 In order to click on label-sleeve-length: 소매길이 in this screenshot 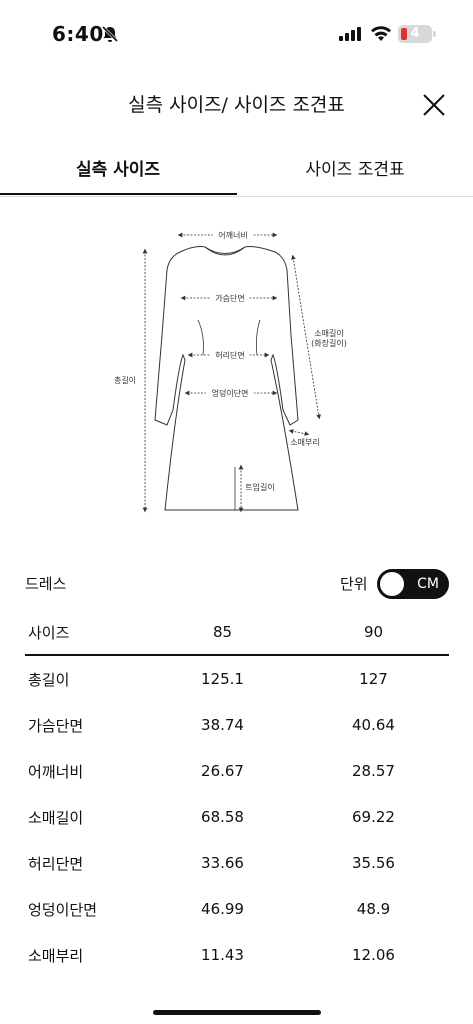, I will do `click(328, 333)`.